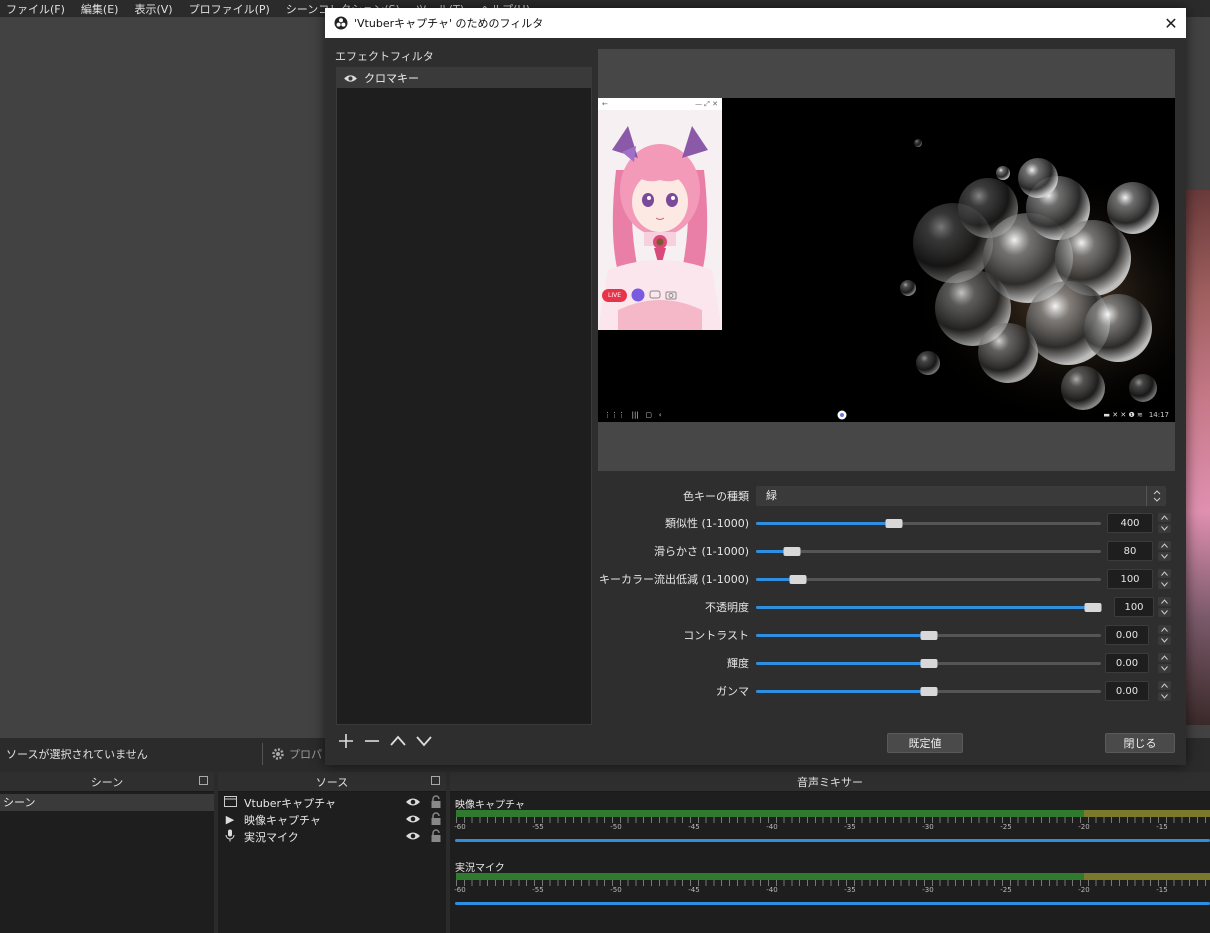  Describe the element at coordinates (385, 741) in the screenshot. I see `filter-list-controls` at that location.